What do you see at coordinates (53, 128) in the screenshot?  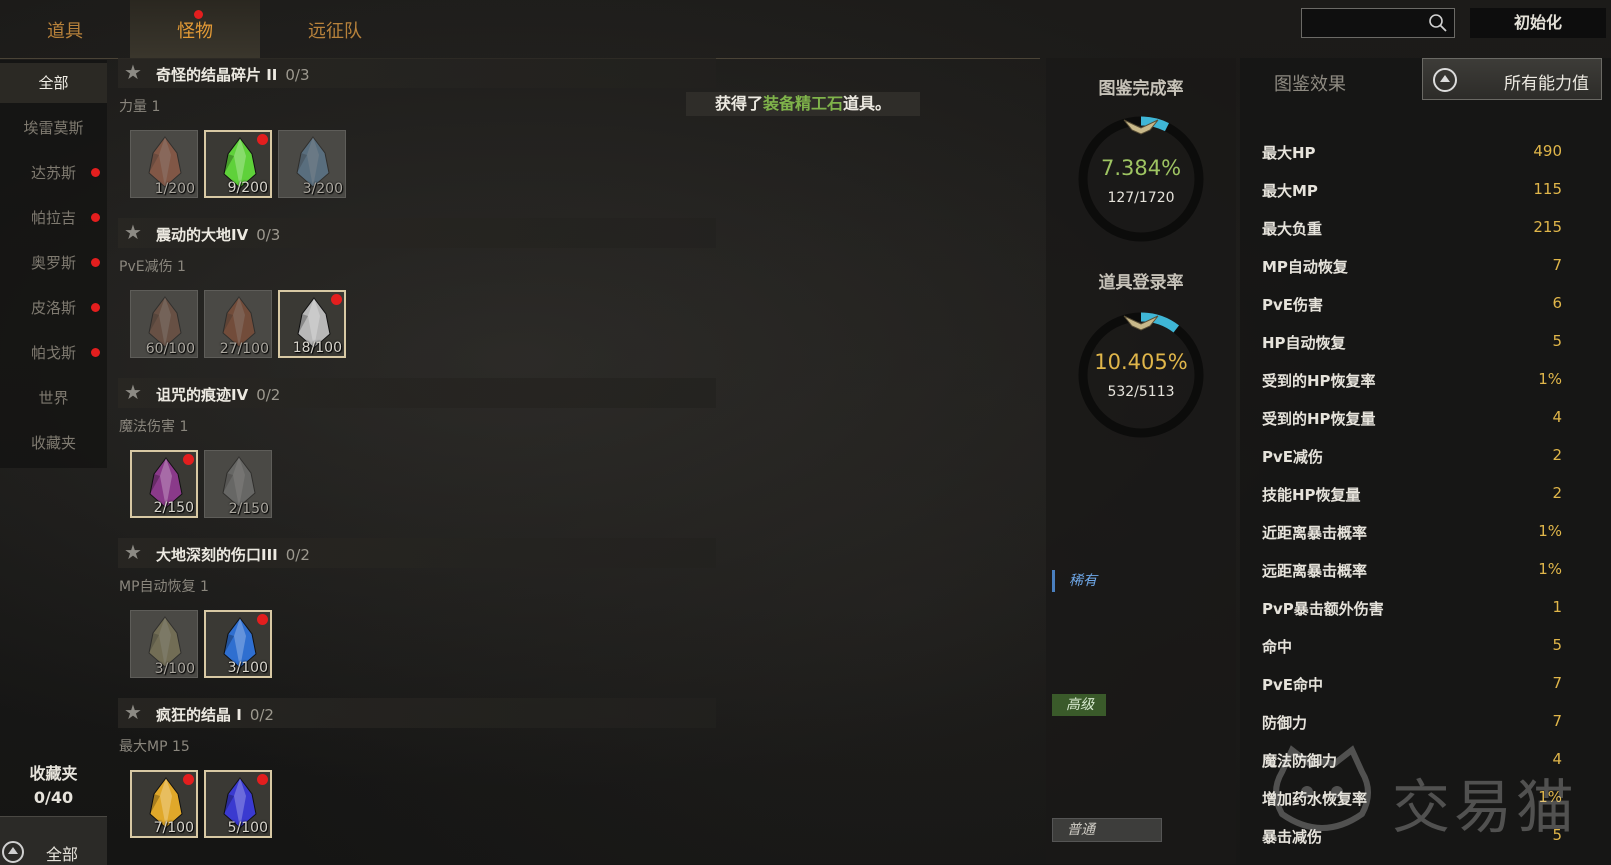 I see `sidebar-item-eremos: 埃雷莫斯` at bounding box center [53, 128].